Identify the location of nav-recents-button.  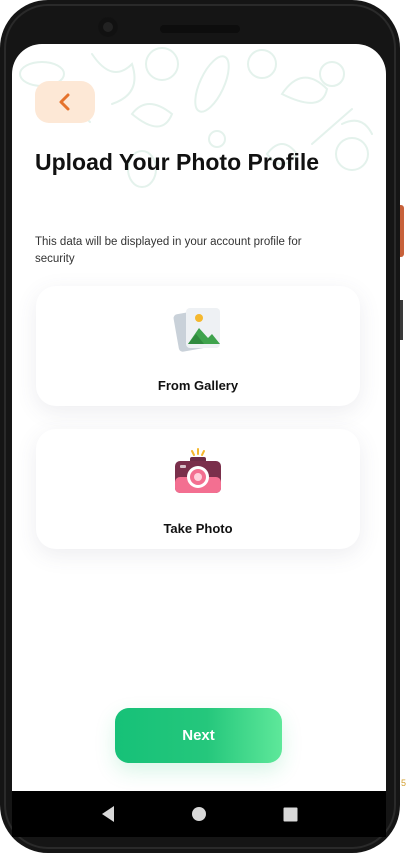
(290, 814).